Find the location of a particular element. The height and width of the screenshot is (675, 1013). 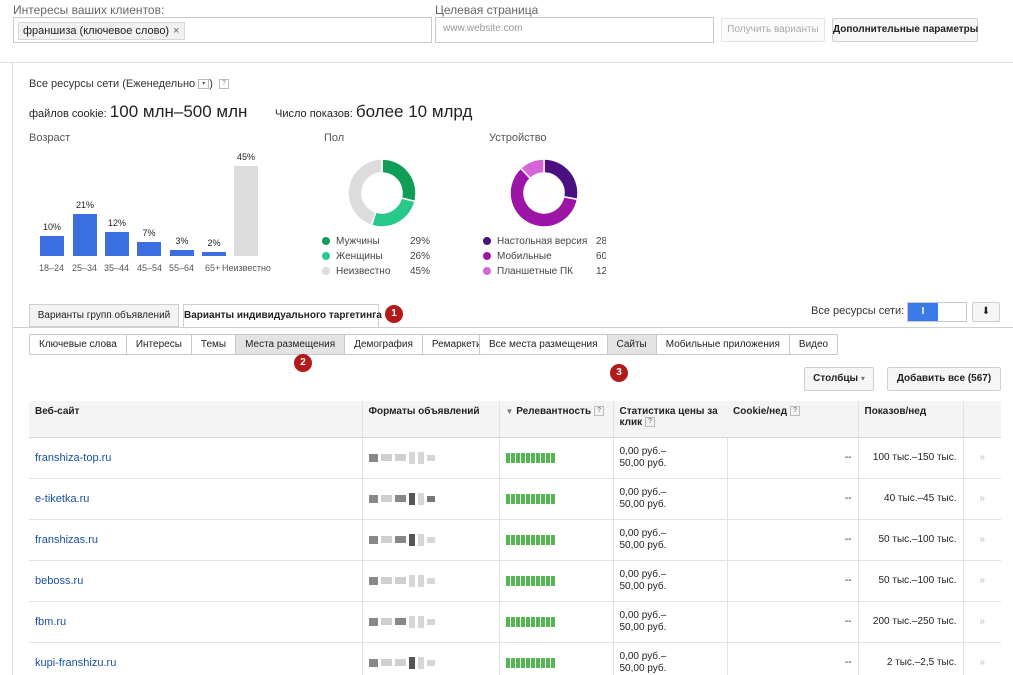

network-toggle: I is located at coordinates (937, 312).